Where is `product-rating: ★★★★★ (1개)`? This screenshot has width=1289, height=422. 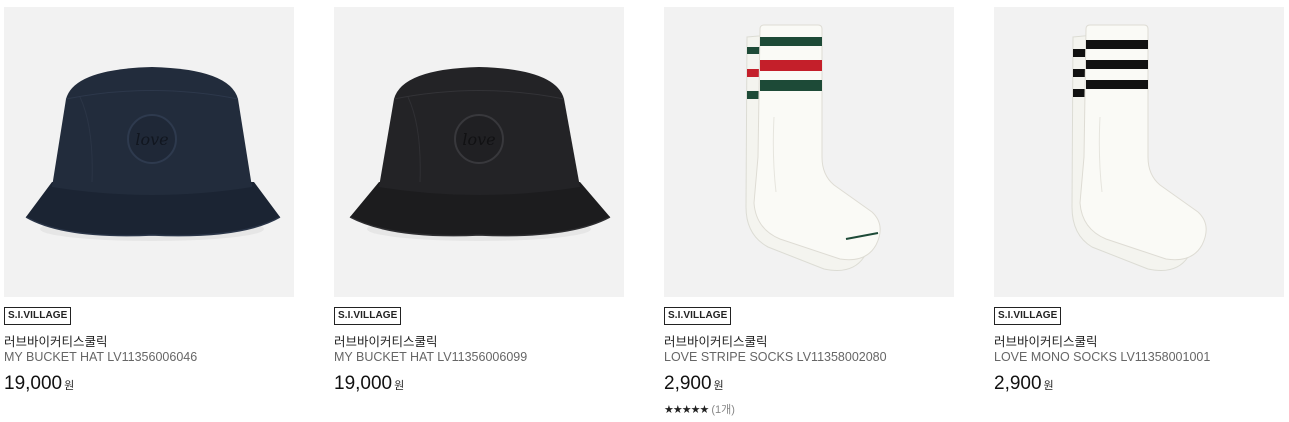 product-rating: ★★★★★ (1개) is located at coordinates (699, 409).